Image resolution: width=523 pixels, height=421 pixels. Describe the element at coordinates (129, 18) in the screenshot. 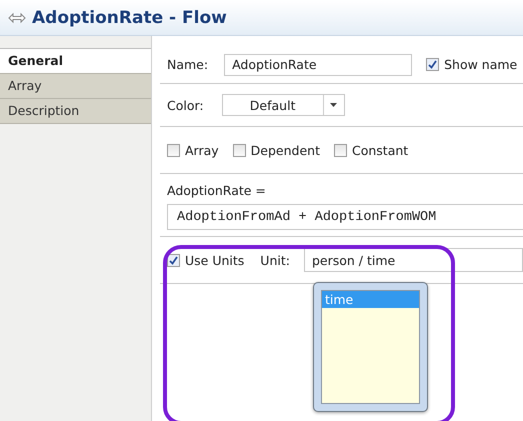

I see `window-title: AdoptionRate - Flow` at that location.